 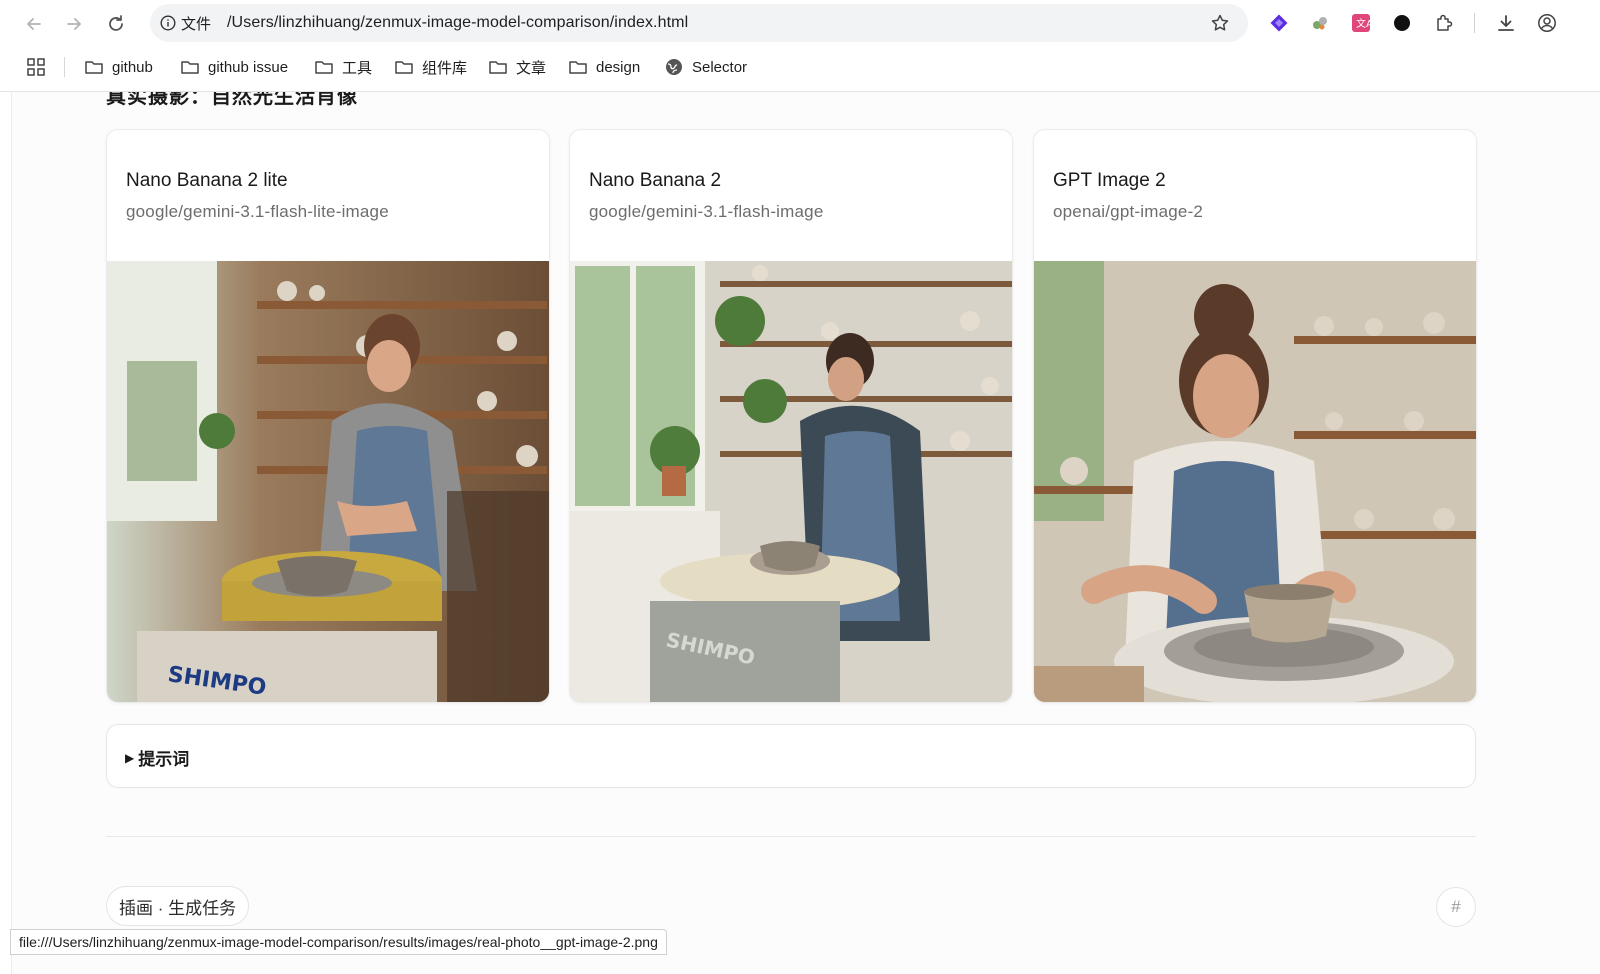 What do you see at coordinates (1402, 23) in the screenshot?
I see `extension-dot-icon` at bounding box center [1402, 23].